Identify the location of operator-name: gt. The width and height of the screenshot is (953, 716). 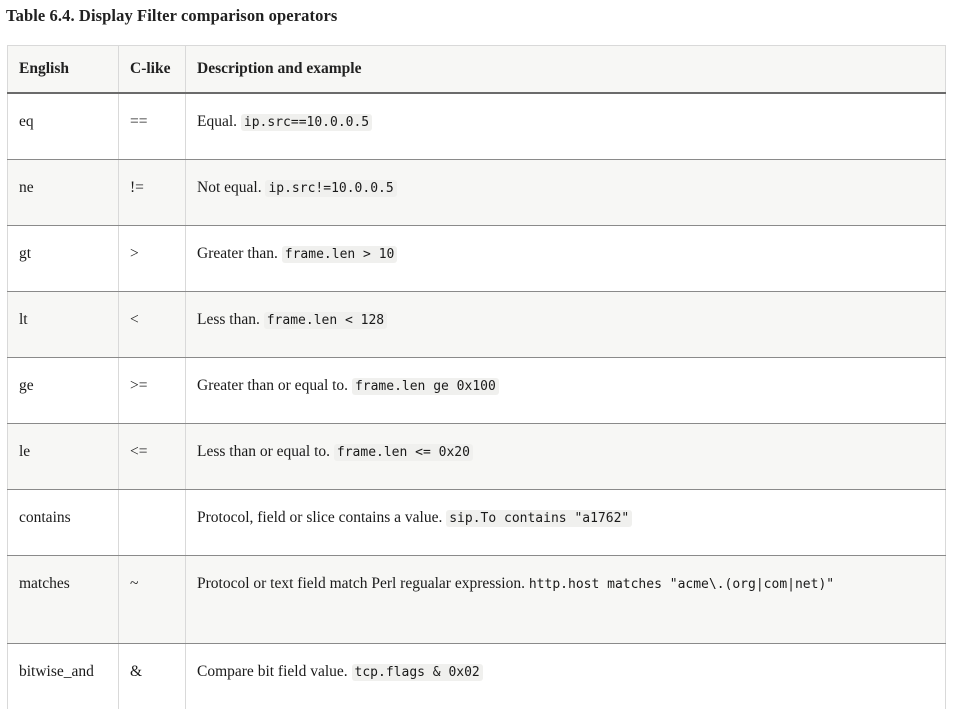
(25, 253).